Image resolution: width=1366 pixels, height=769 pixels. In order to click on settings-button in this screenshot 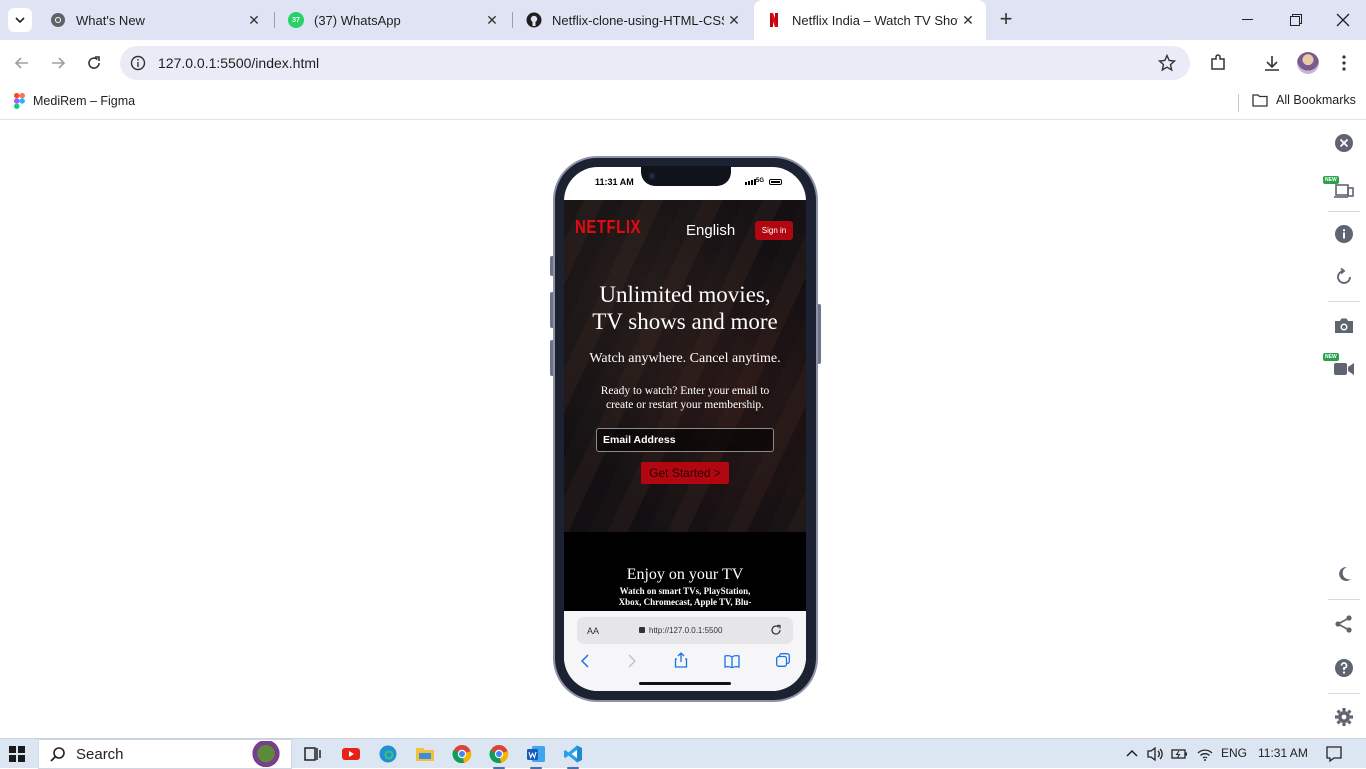, I will do `click(1344, 717)`.